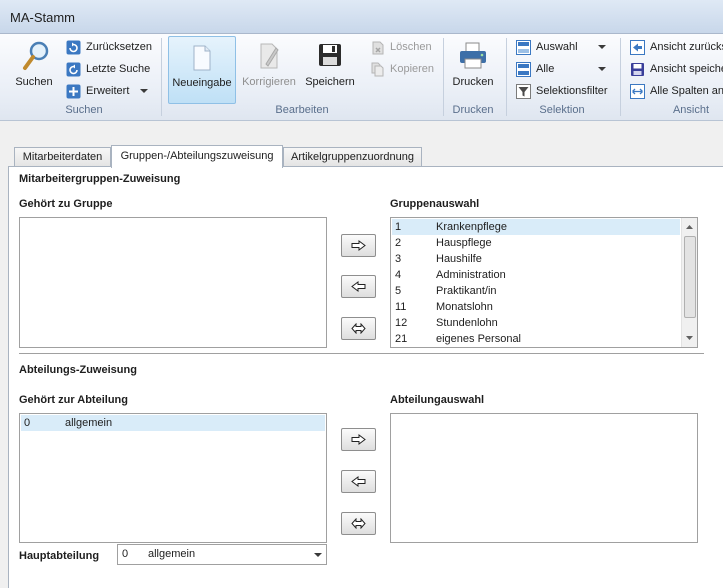 The height and width of the screenshot is (588, 723). What do you see at coordinates (42, 17) in the screenshot?
I see `window-title: MA-Stamm` at bounding box center [42, 17].